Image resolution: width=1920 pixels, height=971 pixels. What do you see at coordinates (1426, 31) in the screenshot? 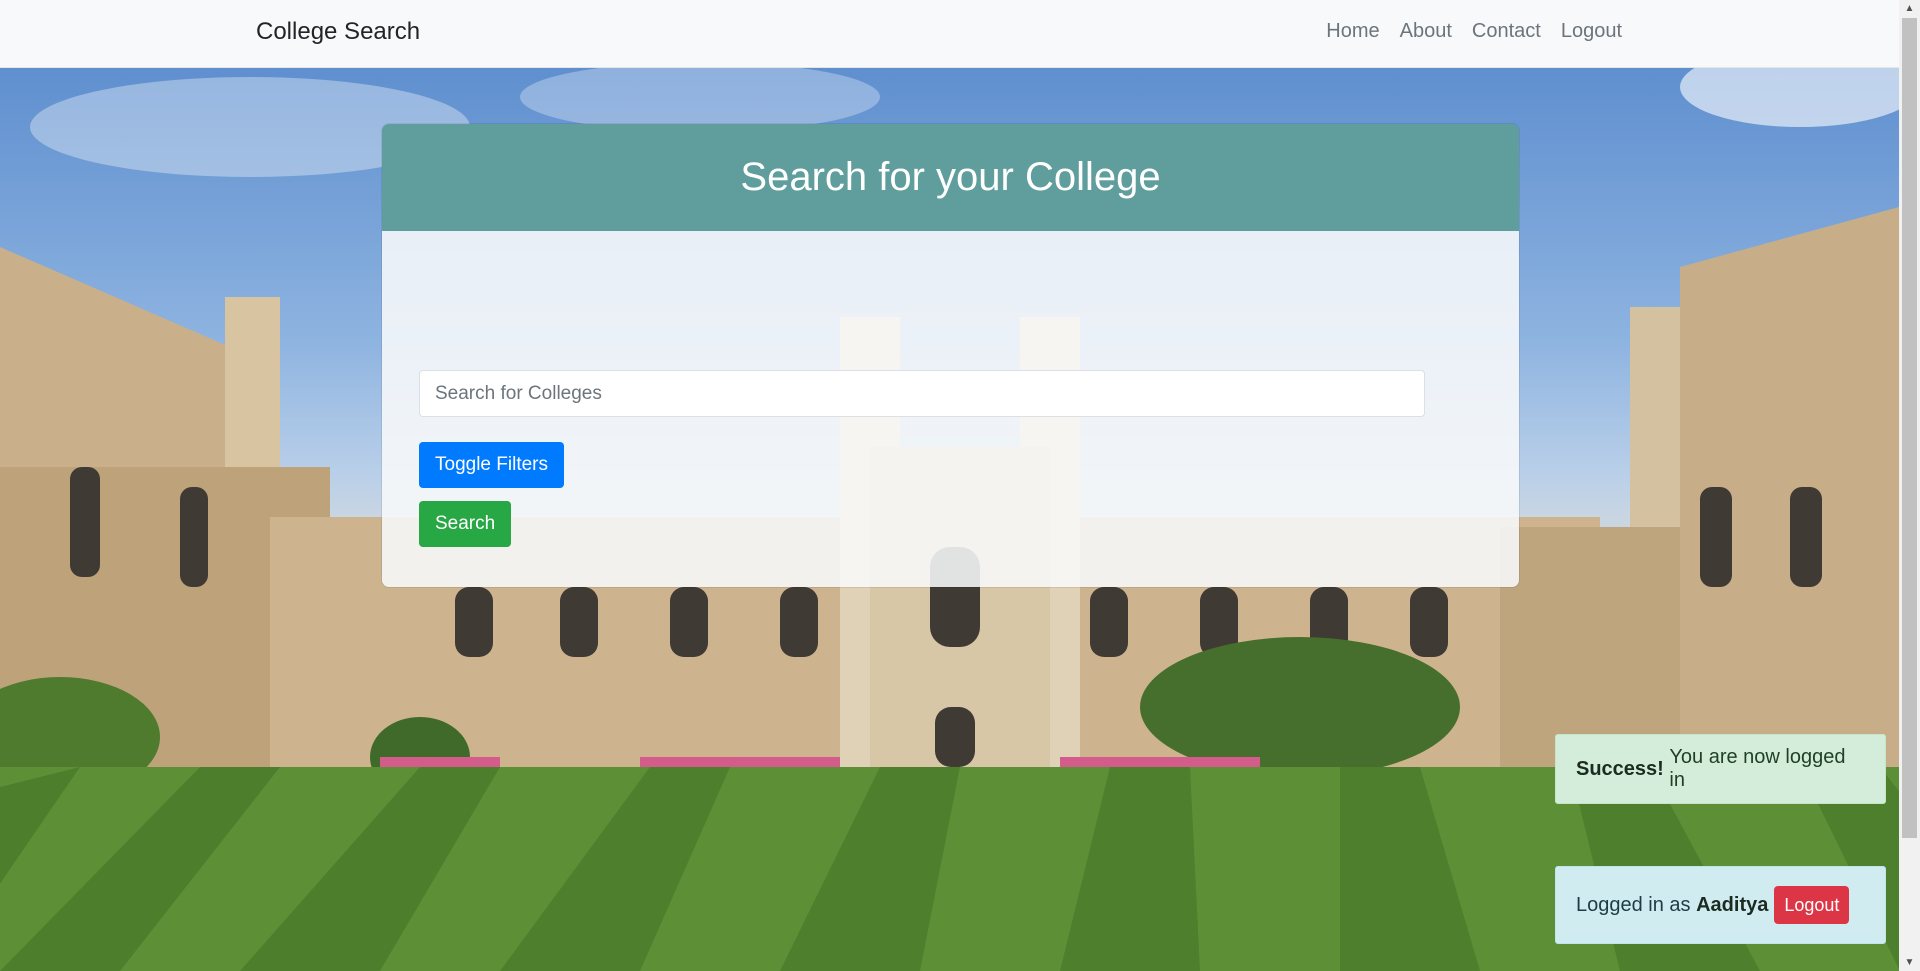
I see `nav-link-about: About` at bounding box center [1426, 31].